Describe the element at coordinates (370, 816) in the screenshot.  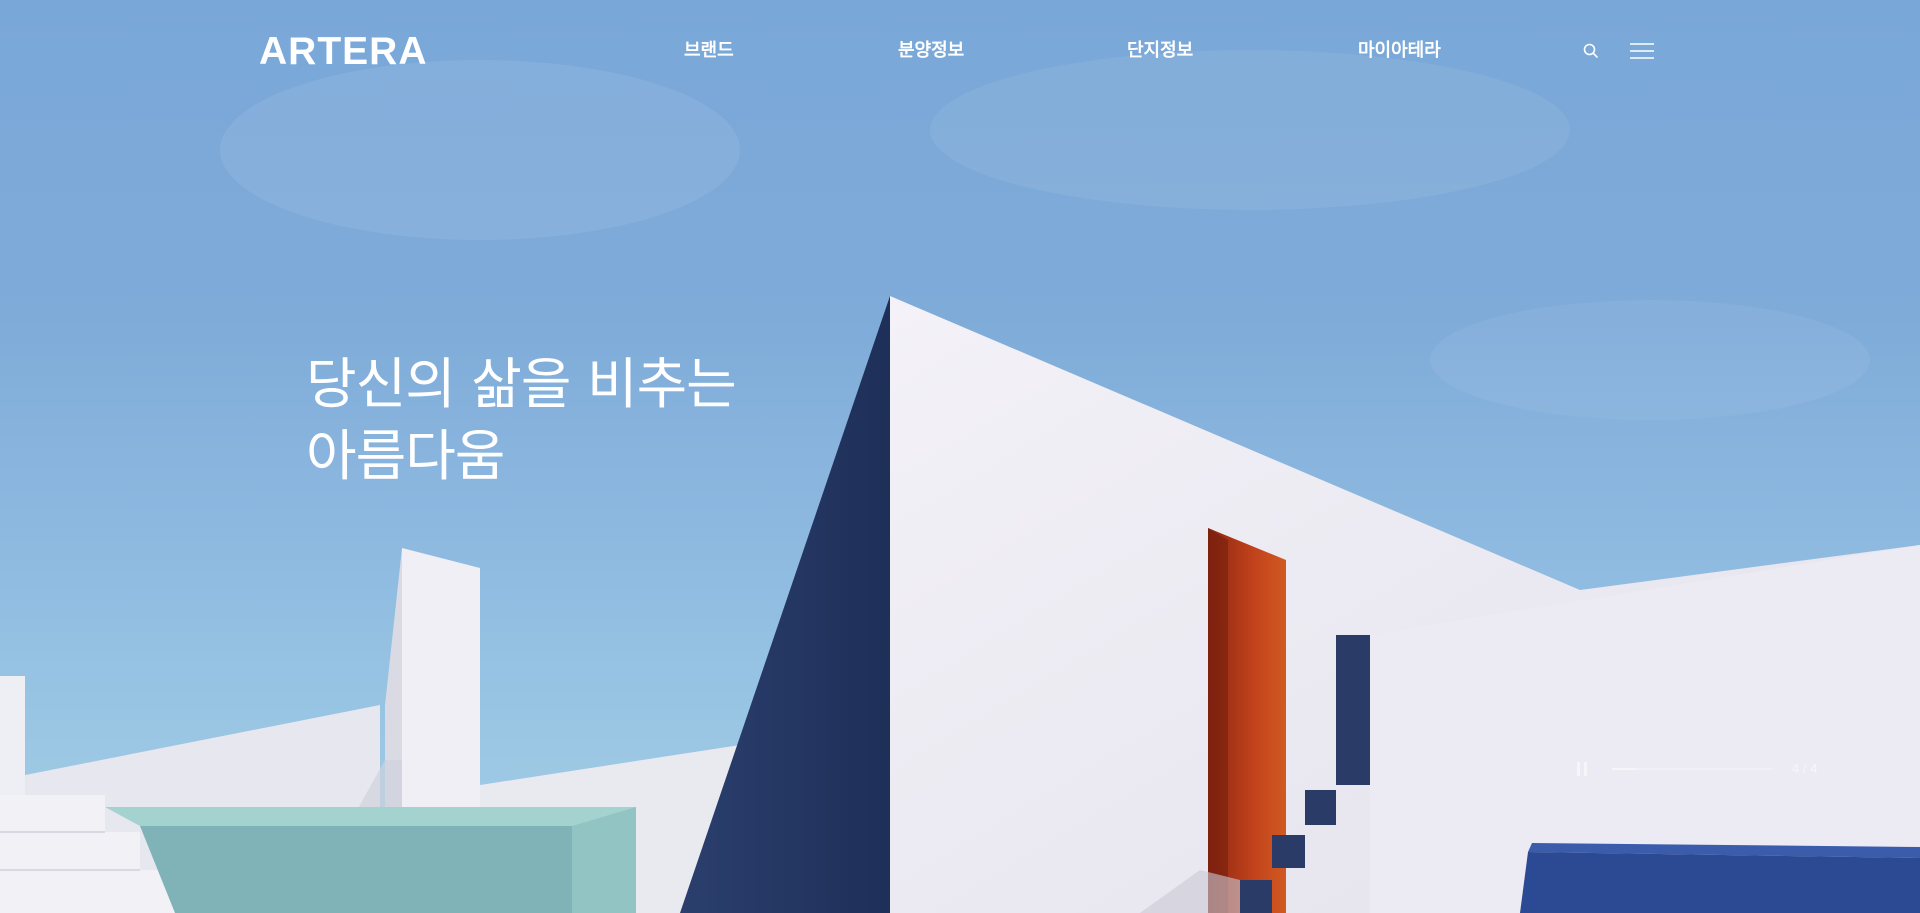
I see `pool-block-top` at that location.